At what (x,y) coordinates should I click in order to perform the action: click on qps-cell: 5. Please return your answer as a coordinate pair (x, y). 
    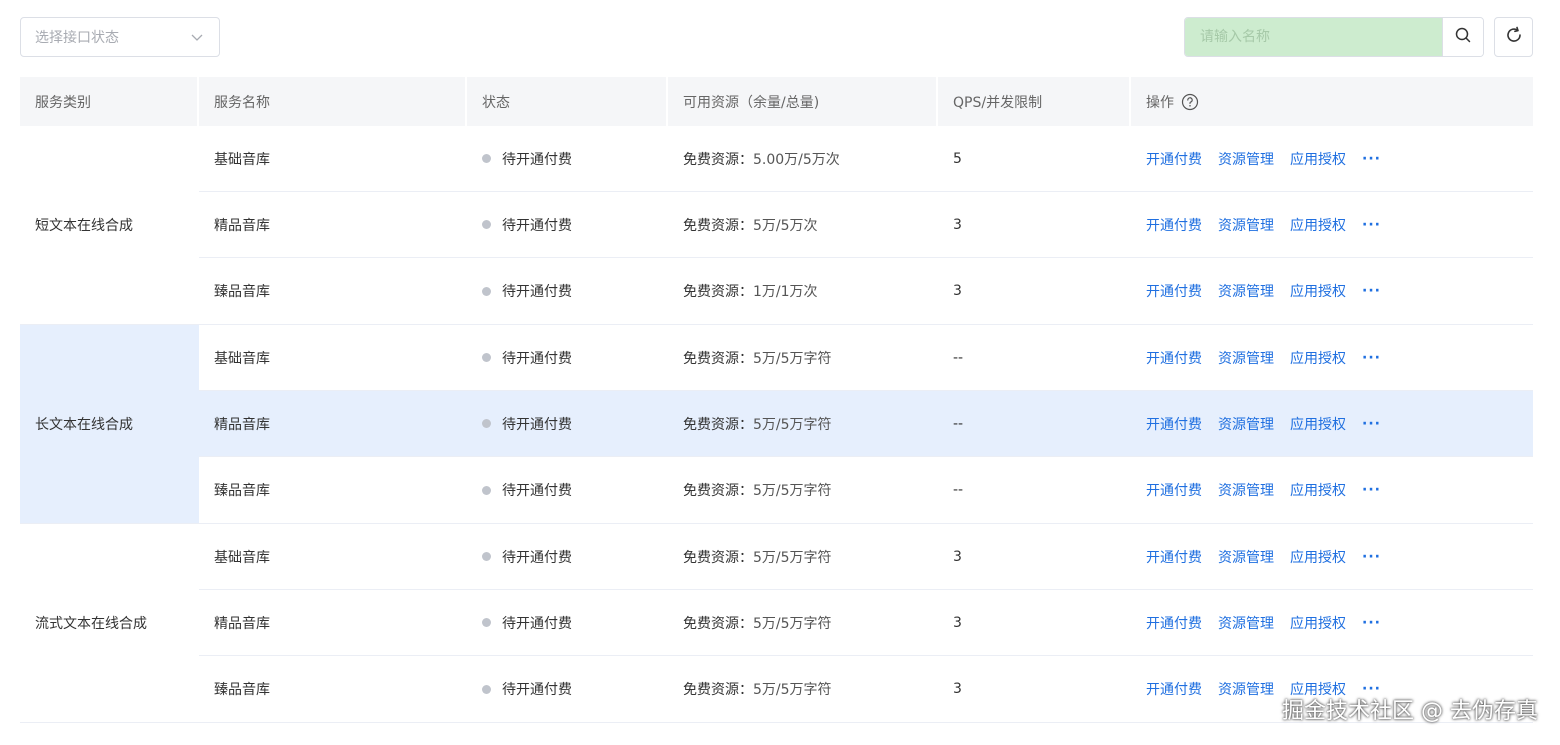
    Looking at the image, I should click on (957, 158).